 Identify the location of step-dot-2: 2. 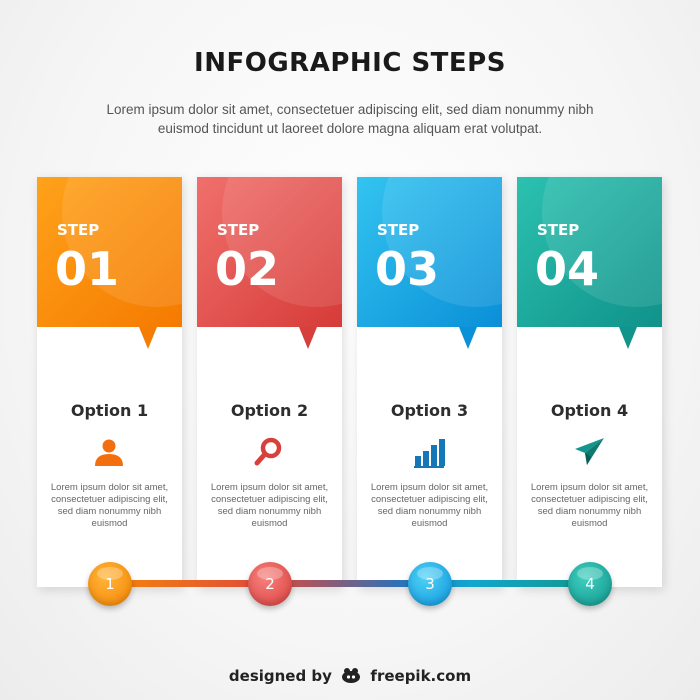
(270, 584).